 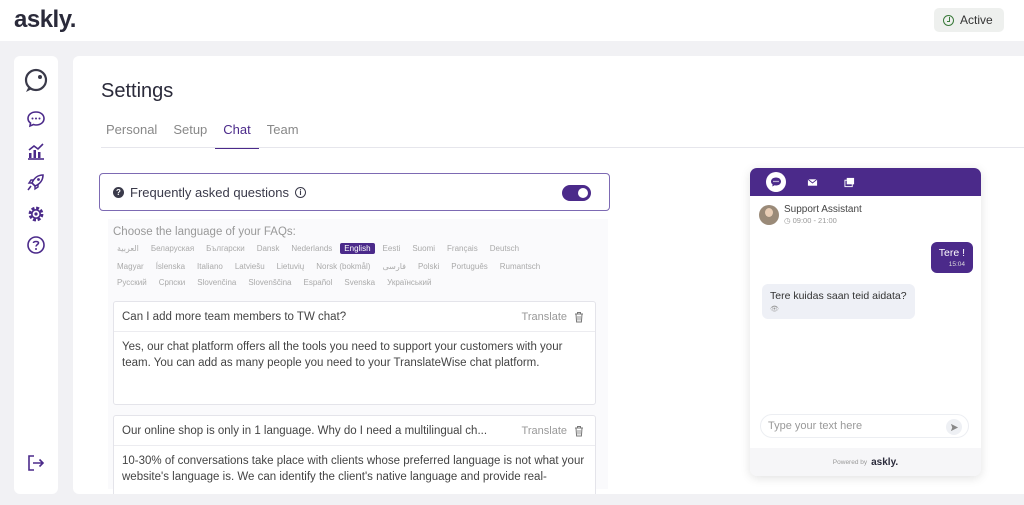 What do you see at coordinates (237, 135) in the screenshot?
I see `tab-chat: Chat` at bounding box center [237, 135].